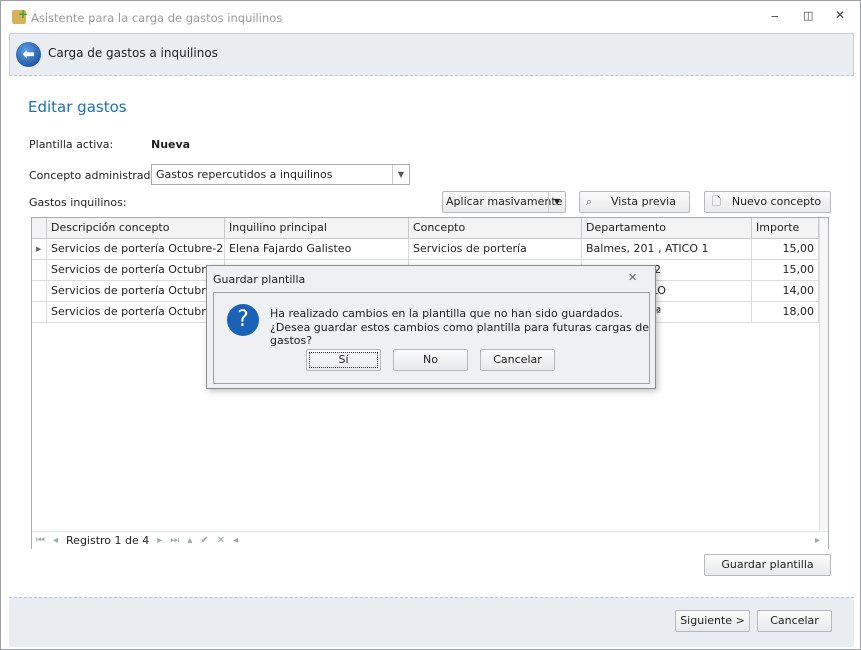  I want to click on delete-icon: ✕, so click(221, 540).